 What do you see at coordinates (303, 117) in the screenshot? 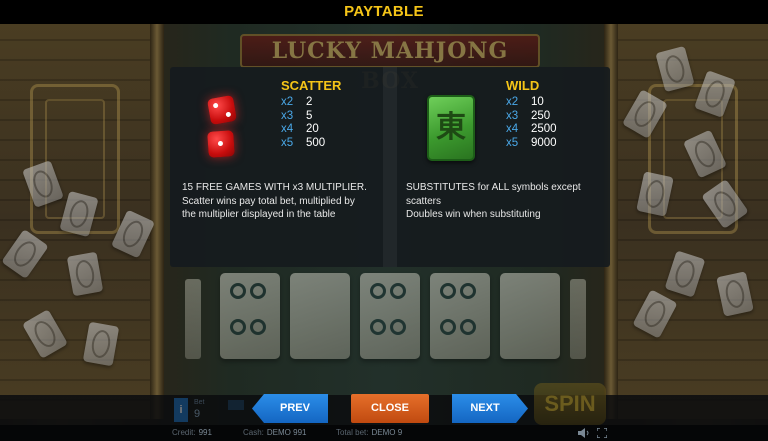
I see `payout-row: x3 5` at bounding box center [303, 117].